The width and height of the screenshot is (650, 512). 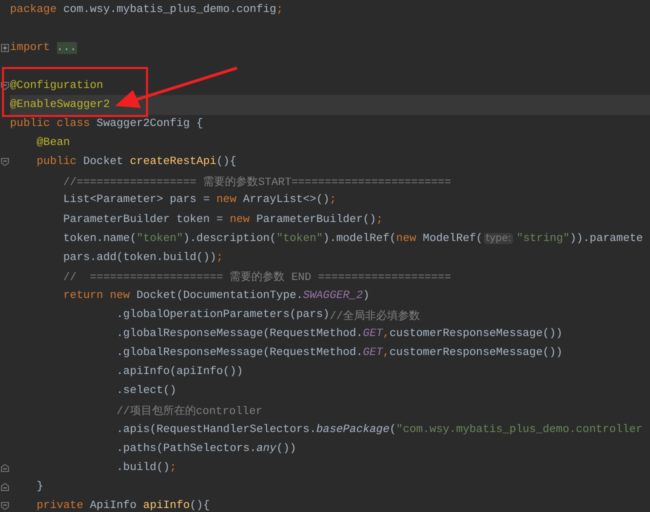 I want to click on code-line: @Bean, so click(x=53, y=144).